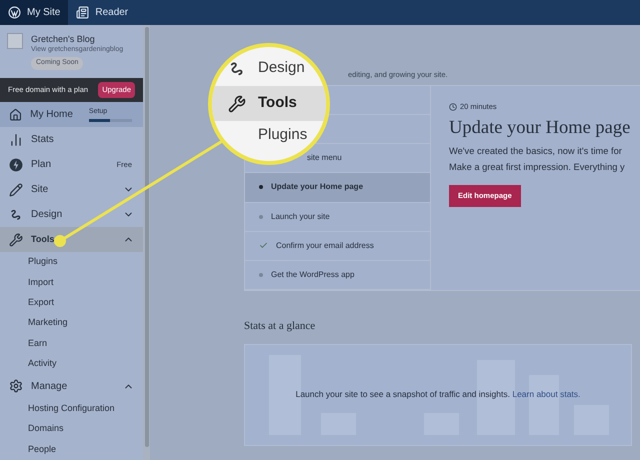 This screenshot has height=460, width=640. Describe the element at coordinates (71, 282) in the screenshot. I see `submenu-item: Import` at that location.